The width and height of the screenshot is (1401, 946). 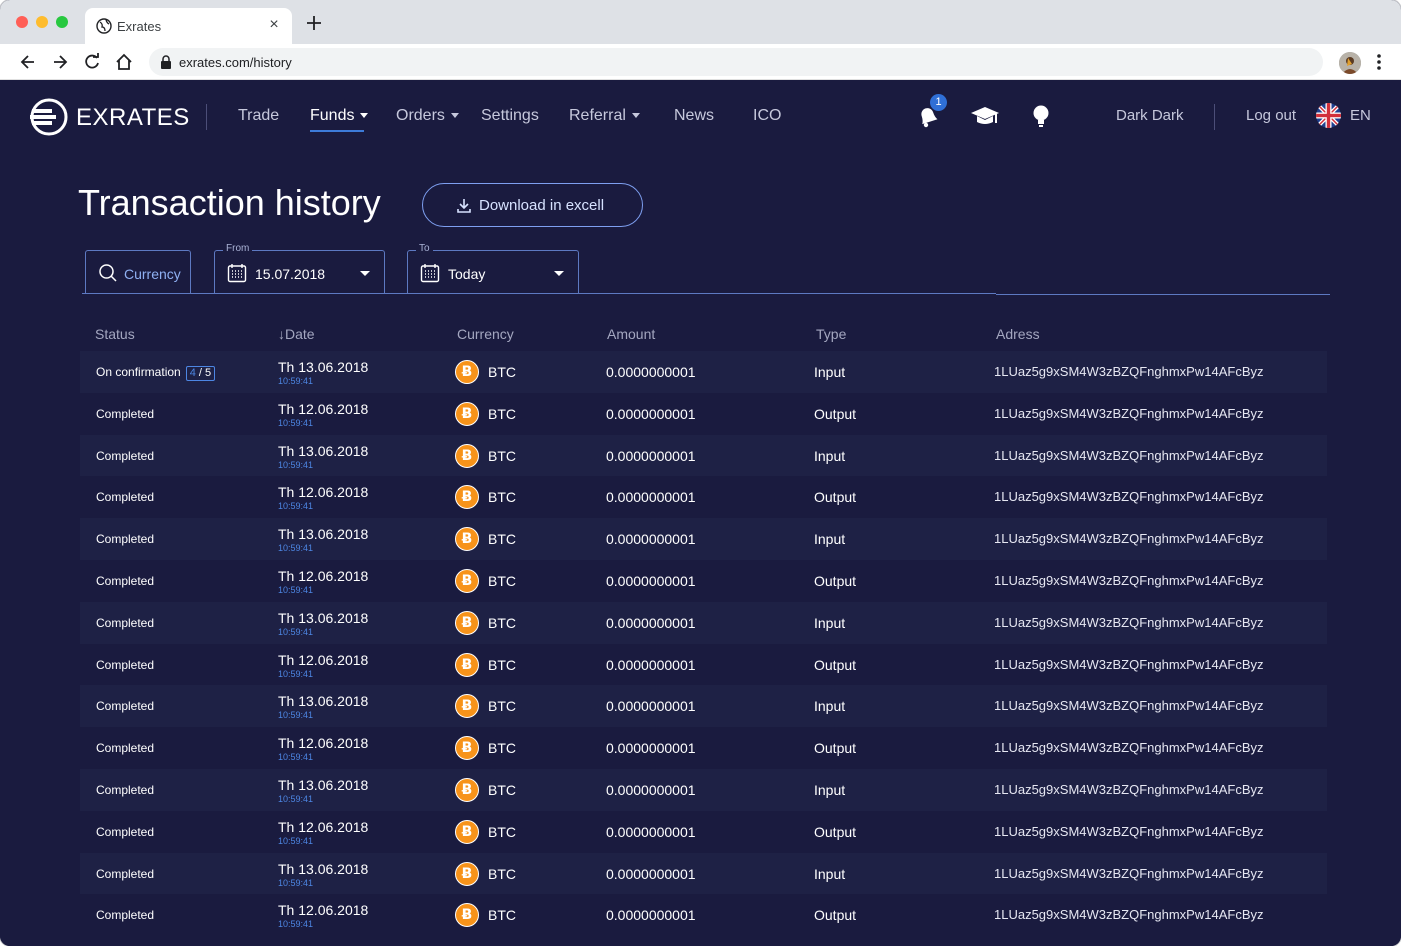 I want to click on column-header-currency: Currency, so click(x=485, y=334).